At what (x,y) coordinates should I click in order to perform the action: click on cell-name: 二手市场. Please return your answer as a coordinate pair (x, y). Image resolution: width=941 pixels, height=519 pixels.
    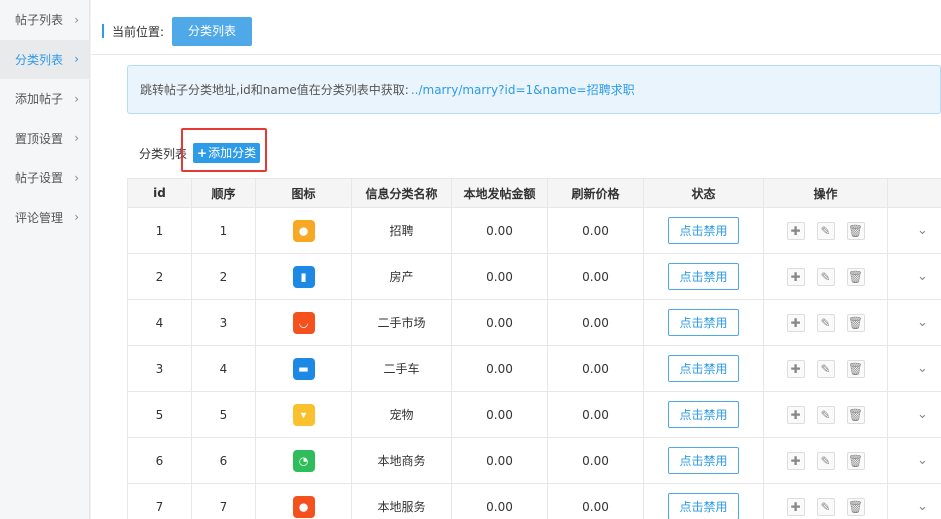
    Looking at the image, I should click on (401, 322).